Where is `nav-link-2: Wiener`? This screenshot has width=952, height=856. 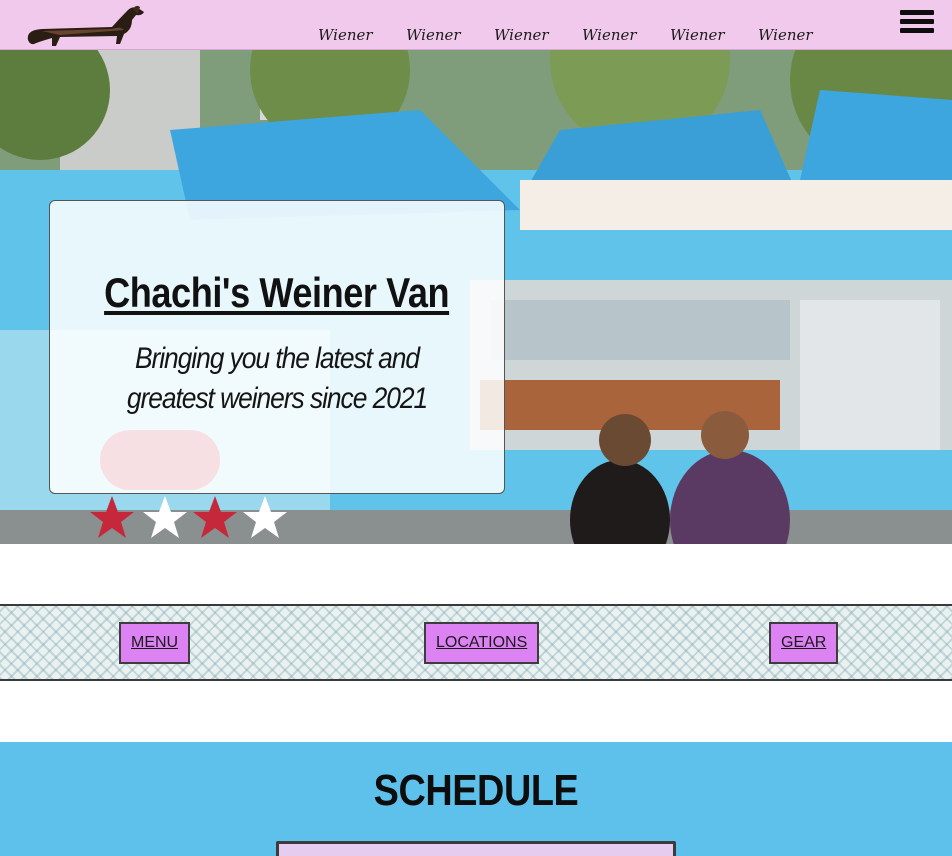
nav-link-2: Wiener is located at coordinates (433, 35).